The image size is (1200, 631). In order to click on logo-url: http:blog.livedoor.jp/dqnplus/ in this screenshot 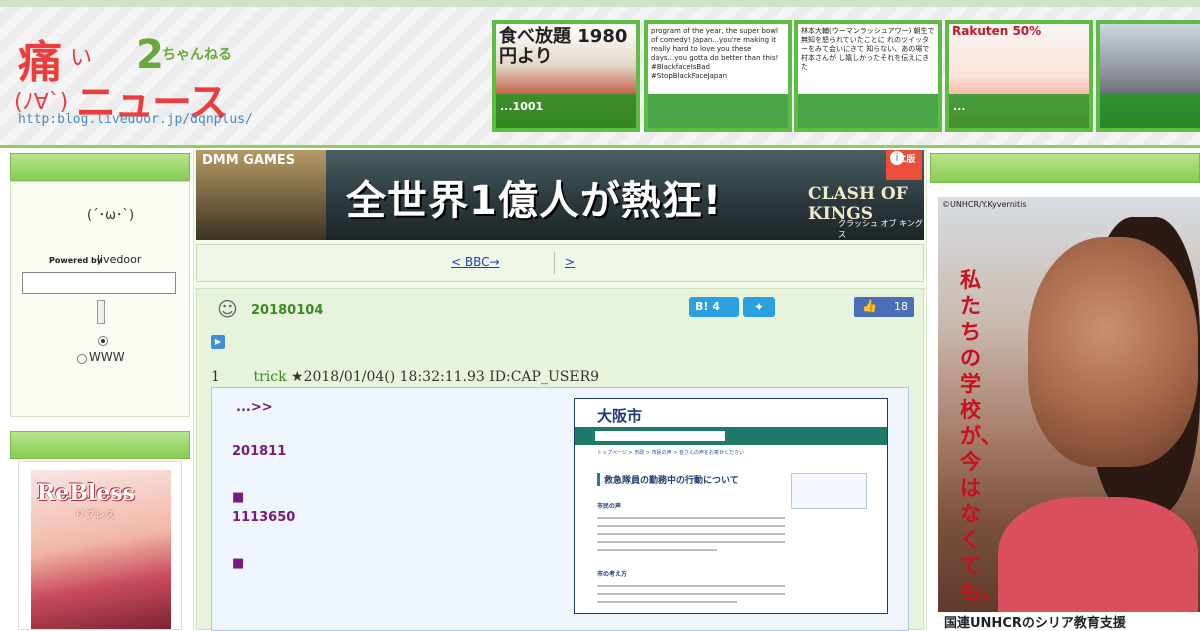, I will do `click(135, 119)`.